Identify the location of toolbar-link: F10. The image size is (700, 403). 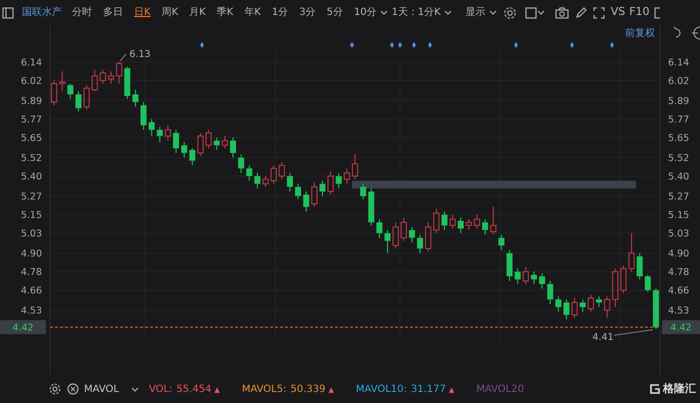
(639, 12).